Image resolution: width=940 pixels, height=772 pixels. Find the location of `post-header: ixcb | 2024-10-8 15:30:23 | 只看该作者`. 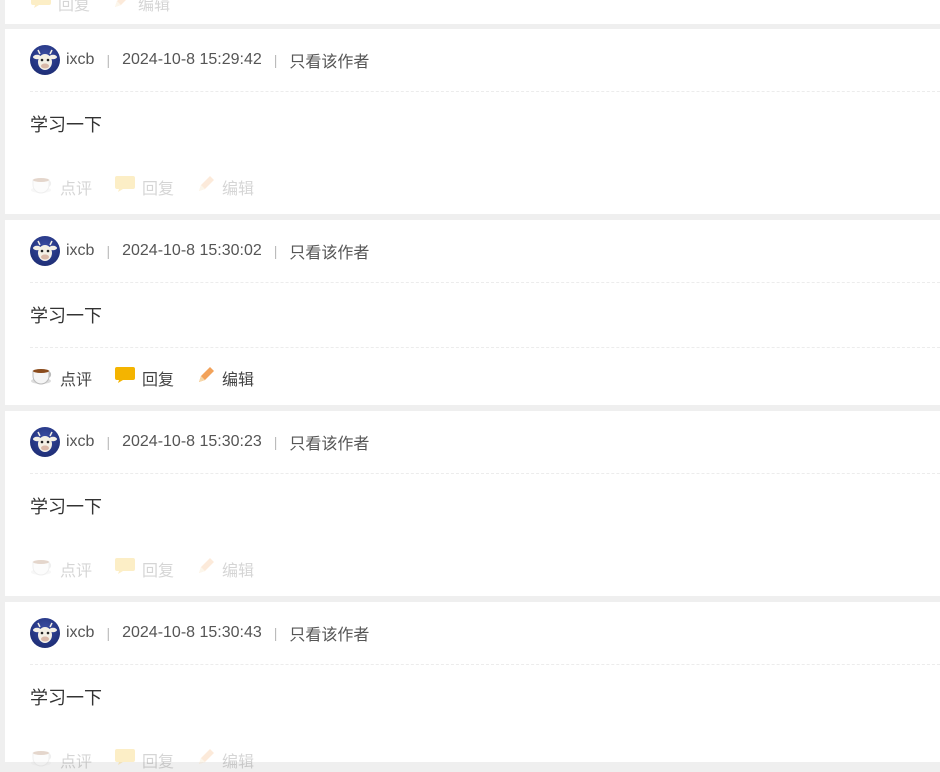

post-header: ixcb | 2024-10-8 15:30:23 | 只看该作者 is located at coordinates (485, 442).